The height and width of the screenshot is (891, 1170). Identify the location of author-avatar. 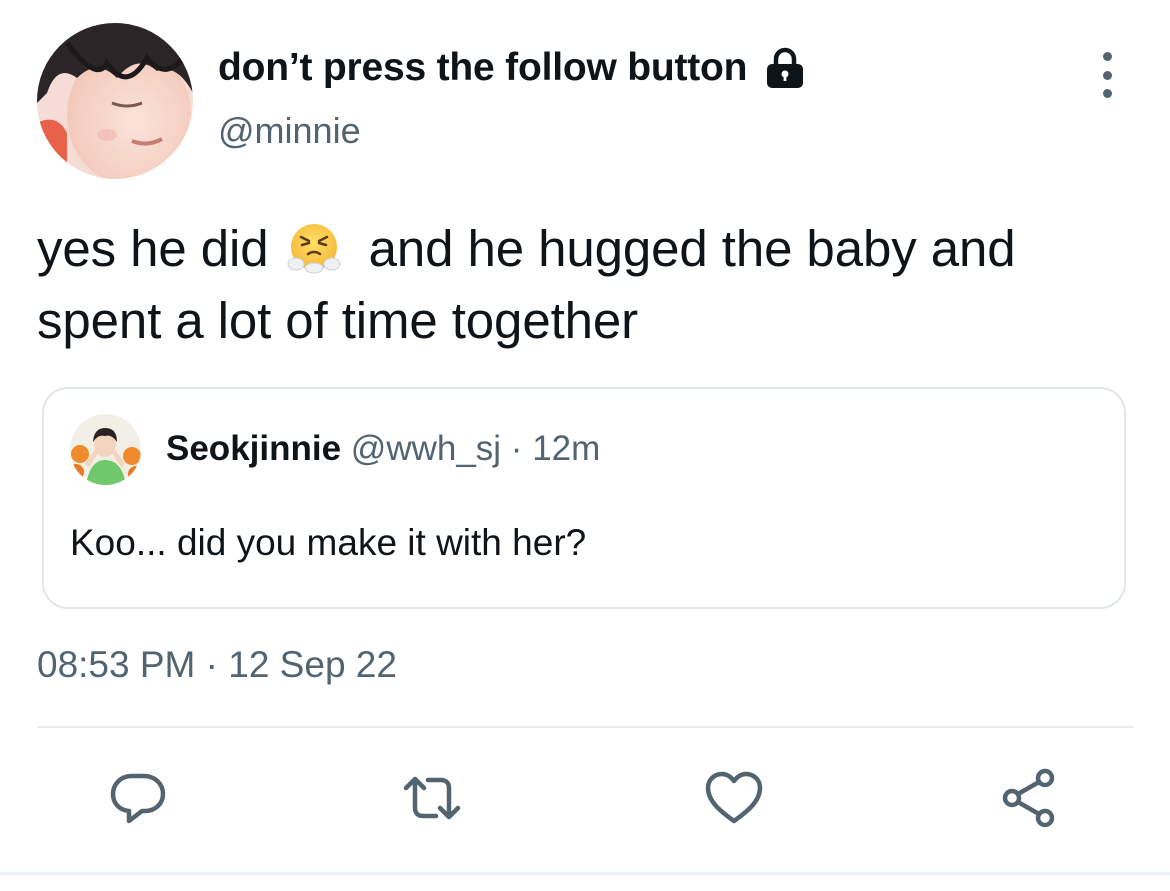
(115, 101).